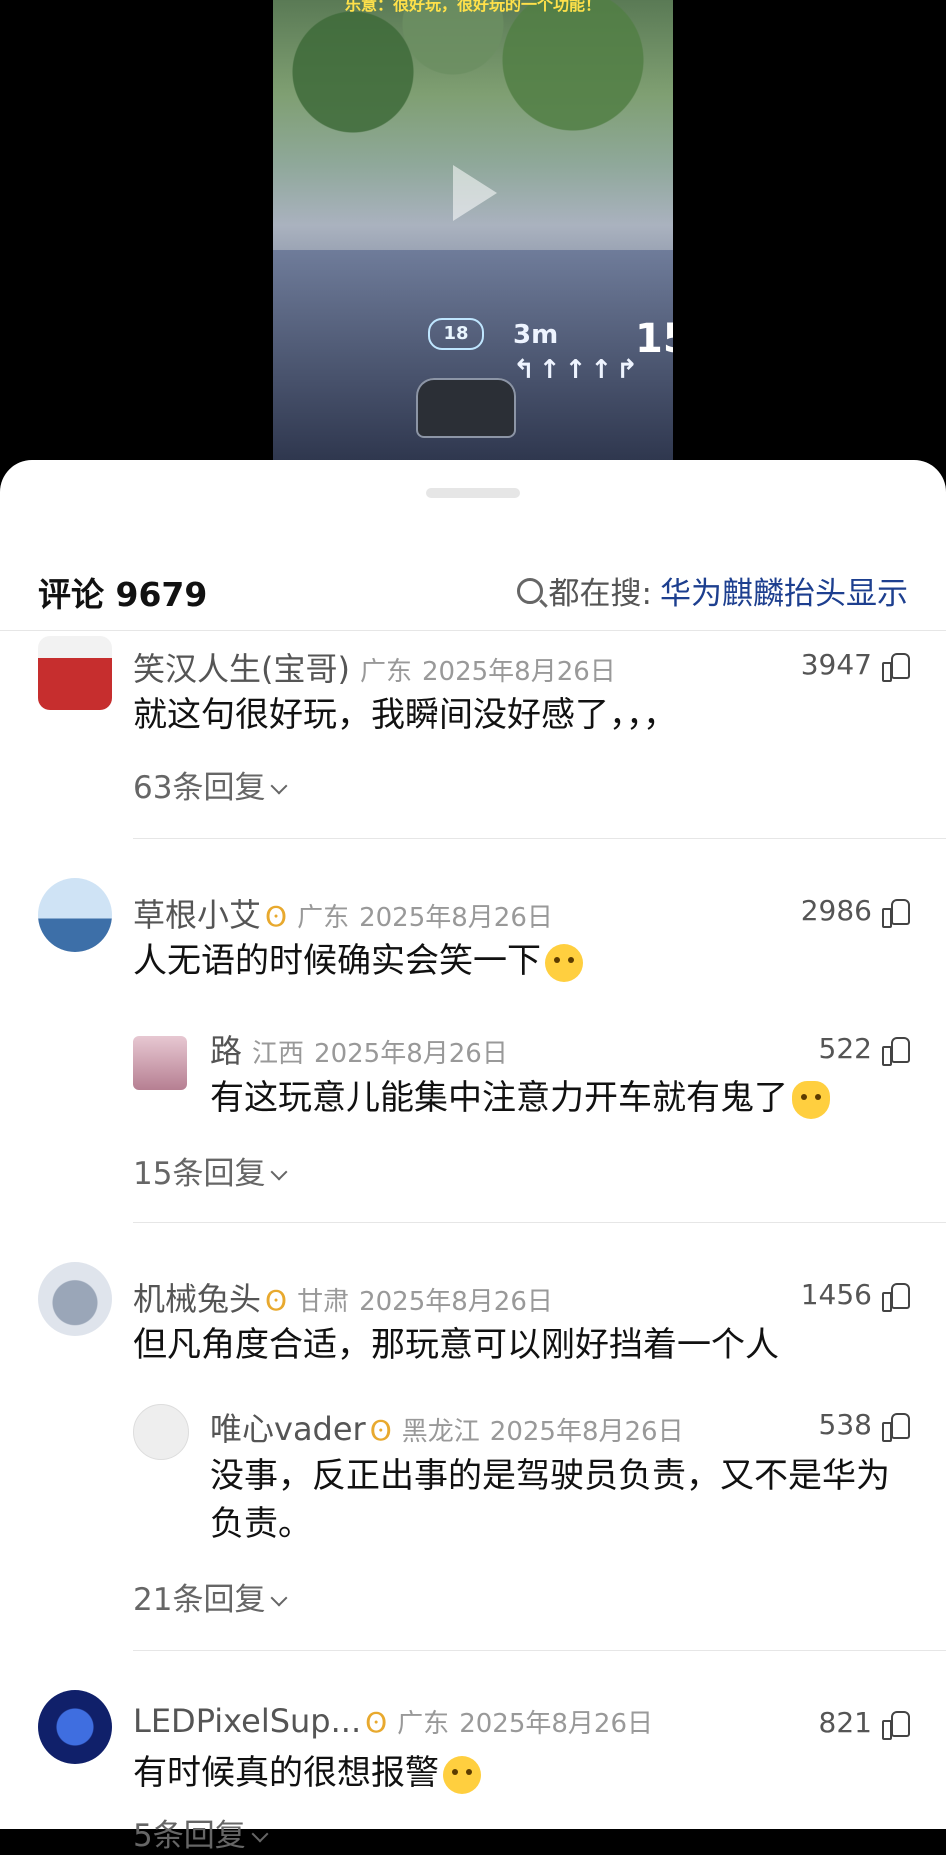 This screenshot has width=946, height=1855. I want to click on drag-handle, so click(473, 493).